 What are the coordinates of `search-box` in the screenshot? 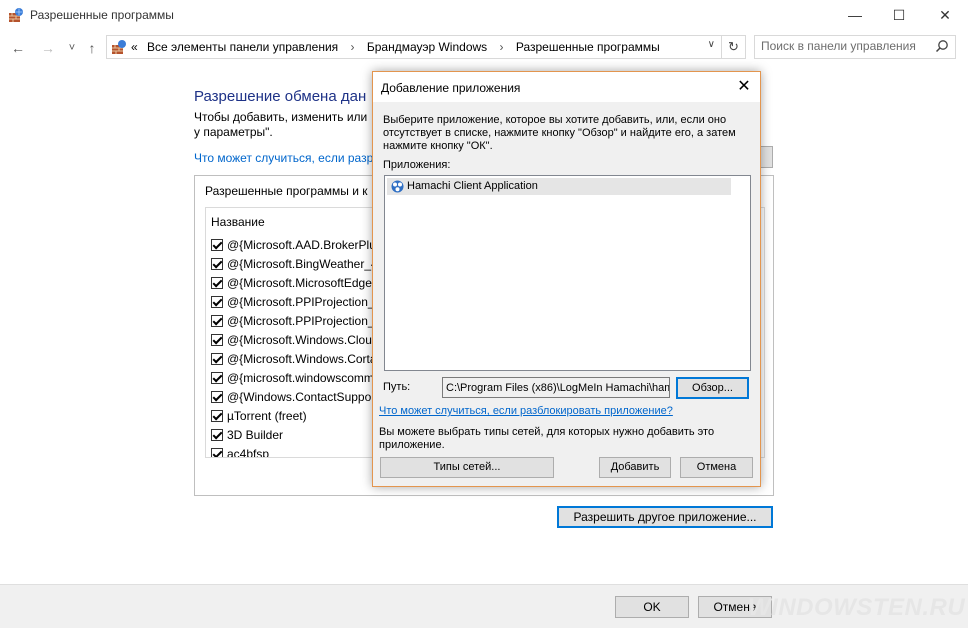 It's located at (855, 47).